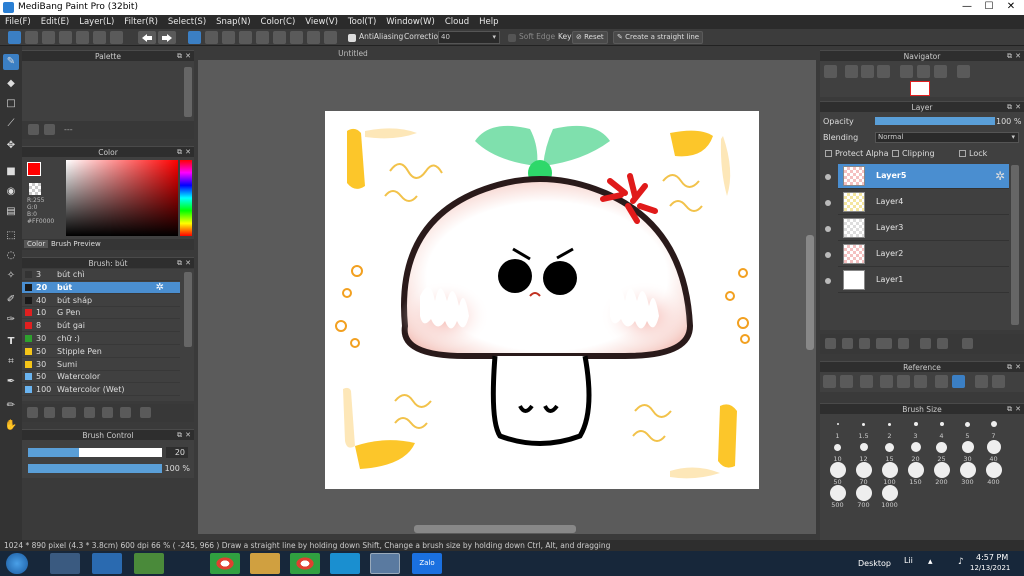 The width and height of the screenshot is (1024, 576). I want to click on brush-size-preset: 2, so click(889, 428).